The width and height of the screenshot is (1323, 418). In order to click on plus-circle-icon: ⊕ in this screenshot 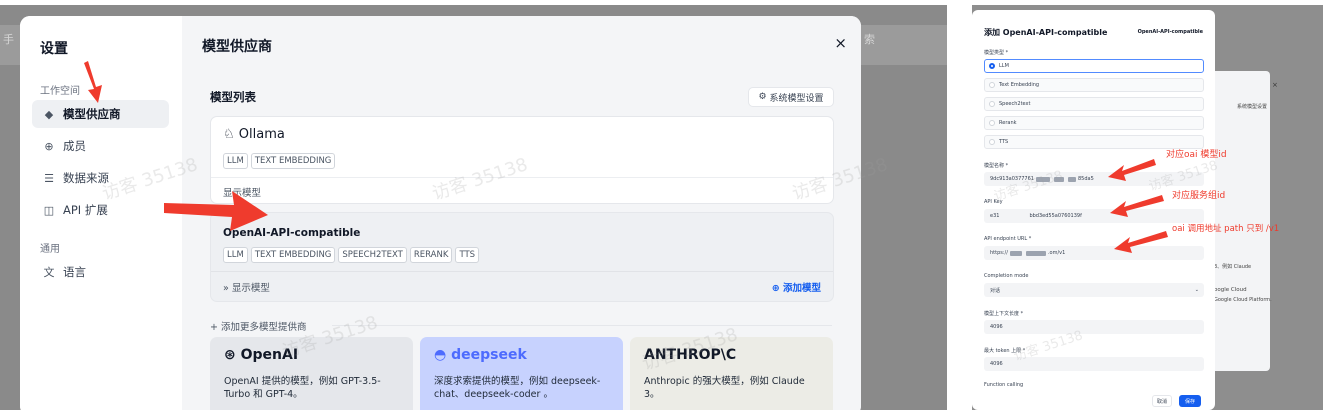, I will do `click(775, 288)`.